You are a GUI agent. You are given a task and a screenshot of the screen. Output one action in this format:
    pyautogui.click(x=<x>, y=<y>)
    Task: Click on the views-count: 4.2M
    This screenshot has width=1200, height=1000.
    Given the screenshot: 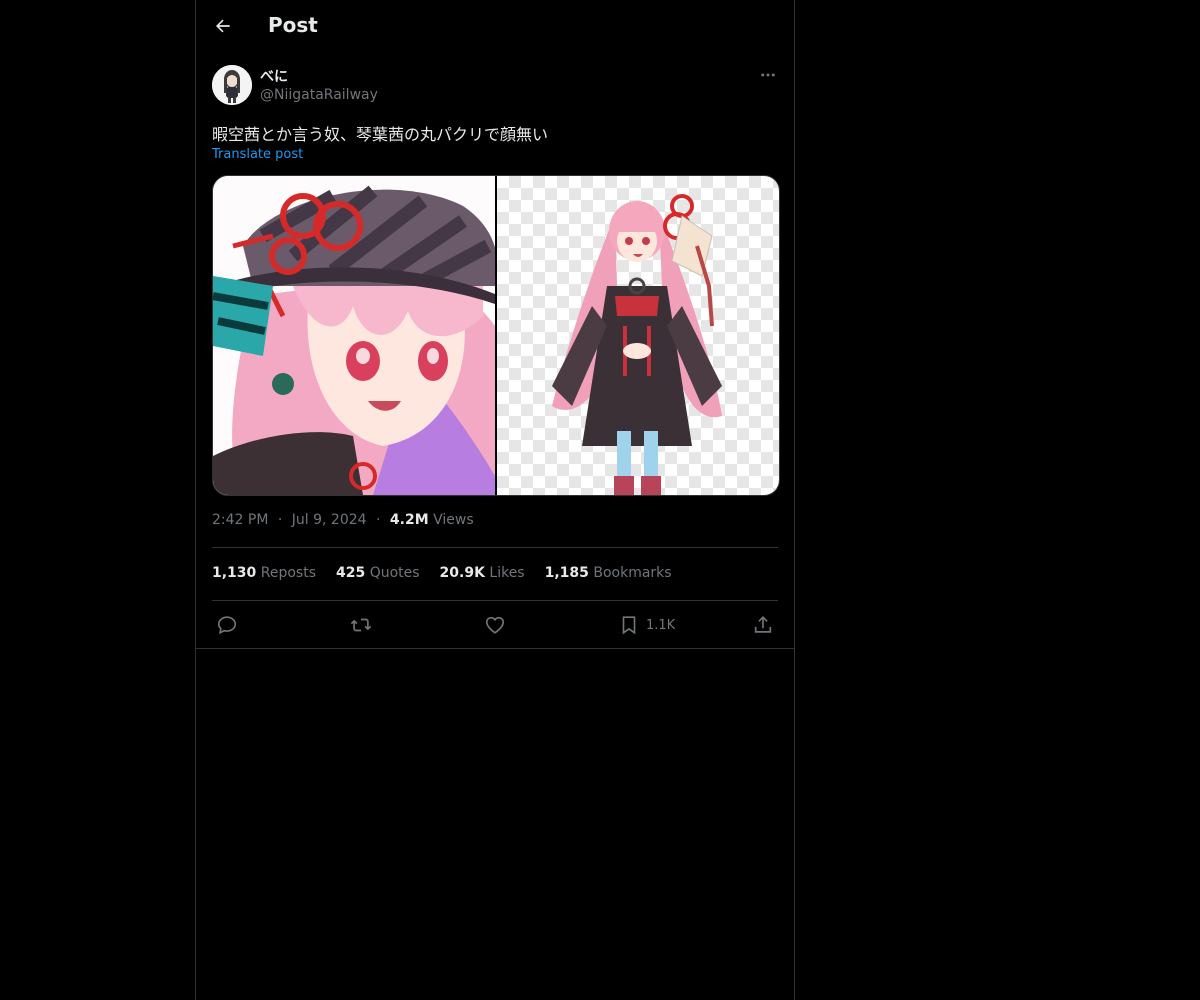 What is the action you would take?
    pyautogui.click(x=409, y=520)
    